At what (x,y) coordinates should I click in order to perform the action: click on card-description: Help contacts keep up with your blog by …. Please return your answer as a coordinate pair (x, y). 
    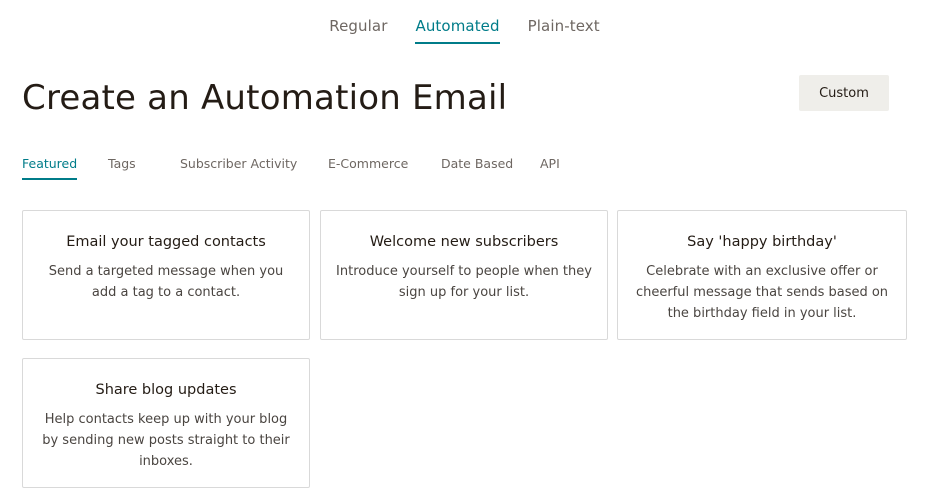
    Looking at the image, I should click on (166, 440).